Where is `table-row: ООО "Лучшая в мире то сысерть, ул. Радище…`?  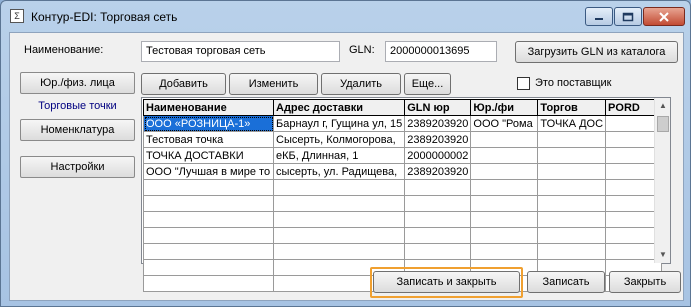 table-row: ООО "Лучшая в мире то сысерть, ул. Радище… is located at coordinates (403, 171).